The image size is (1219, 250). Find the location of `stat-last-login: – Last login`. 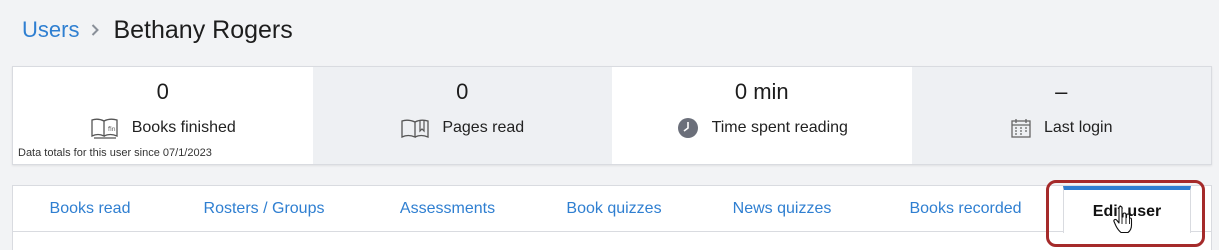

stat-last-login: – Last login is located at coordinates (1061, 115).